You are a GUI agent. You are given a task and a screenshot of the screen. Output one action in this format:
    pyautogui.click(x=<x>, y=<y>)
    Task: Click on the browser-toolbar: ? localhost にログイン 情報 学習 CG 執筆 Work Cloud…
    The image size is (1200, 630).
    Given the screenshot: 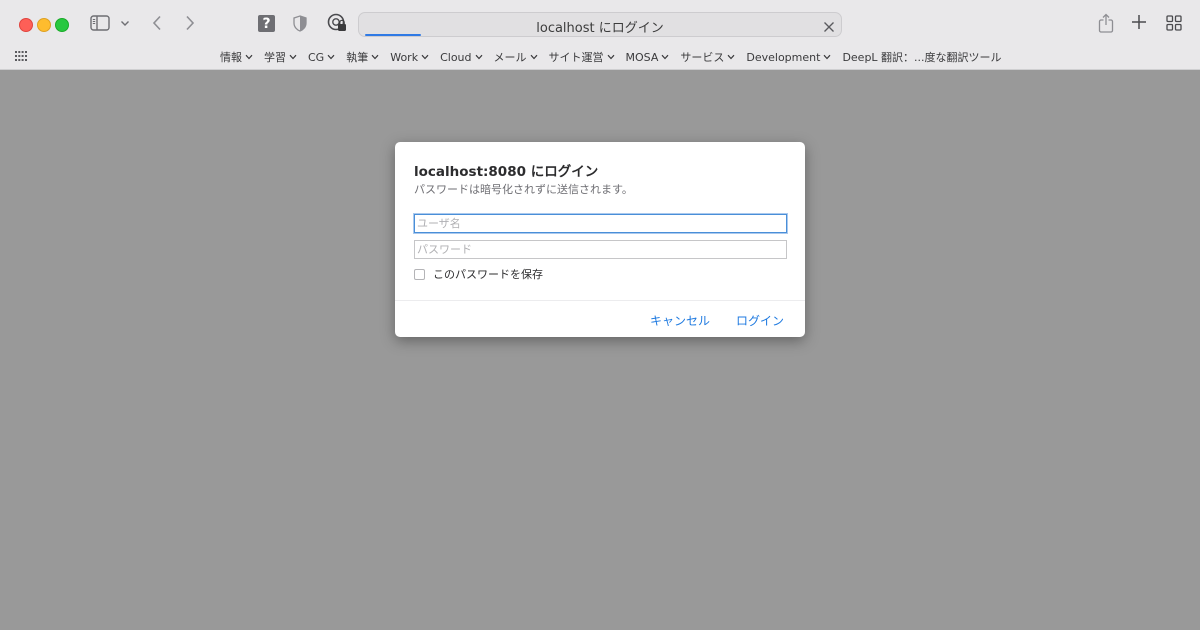 What is the action you would take?
    pyautogui.click(x=600, y=35)
    